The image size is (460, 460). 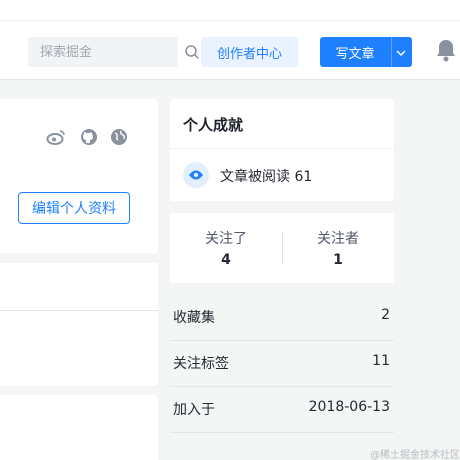 I want to click on article-read-label: 文章被阅读, so click(x=255, y=177).